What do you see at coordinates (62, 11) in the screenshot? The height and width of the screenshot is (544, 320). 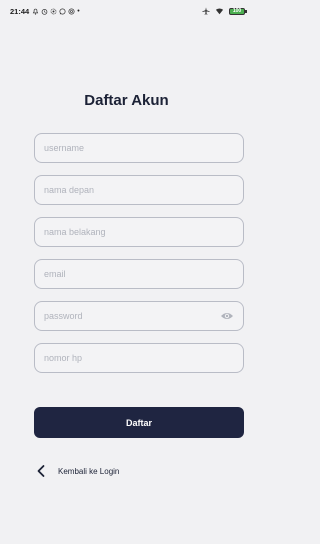 I see `whatsapp-icon` at bounding box center [62, 11].